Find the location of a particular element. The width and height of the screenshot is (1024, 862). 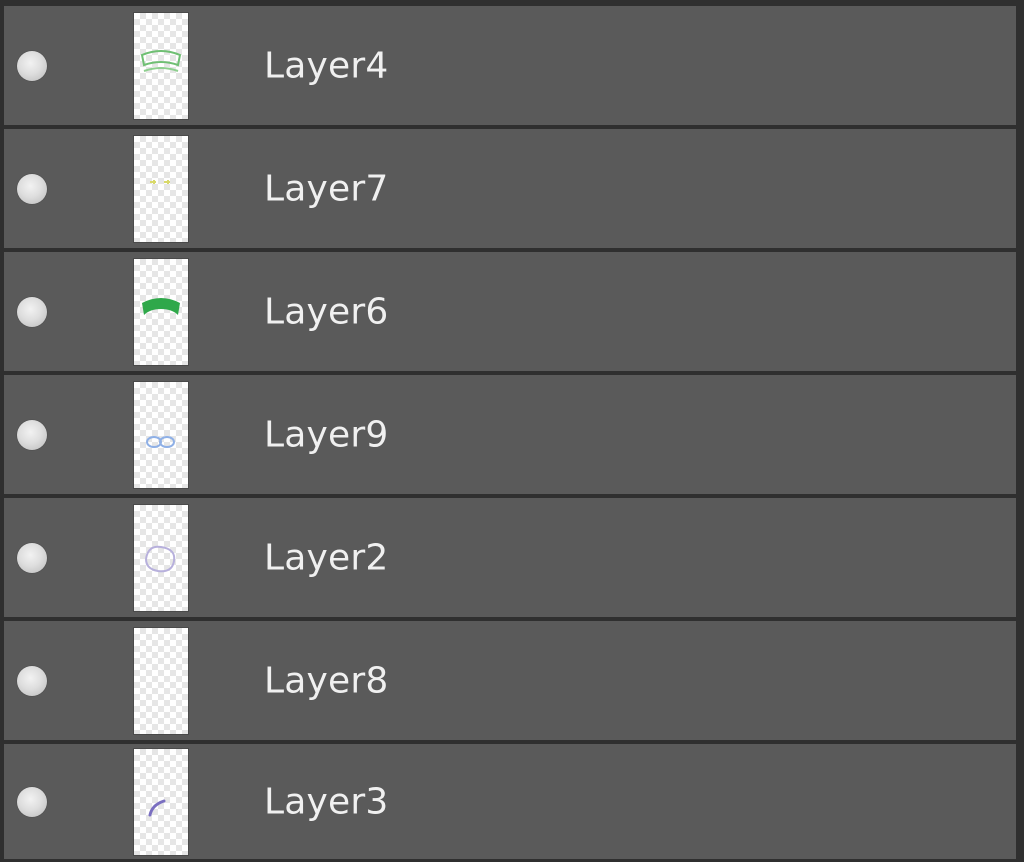

purple-arc-icon is located at coordinates (157, 807).